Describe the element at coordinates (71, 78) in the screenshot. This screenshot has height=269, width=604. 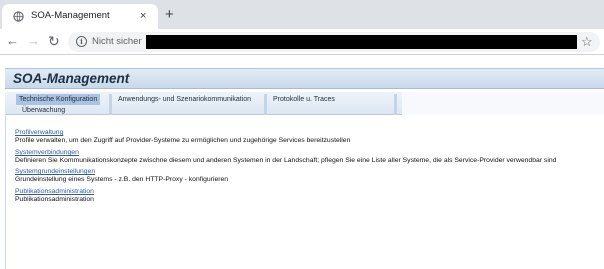
I see `page-title: SOA-Management` at that location.